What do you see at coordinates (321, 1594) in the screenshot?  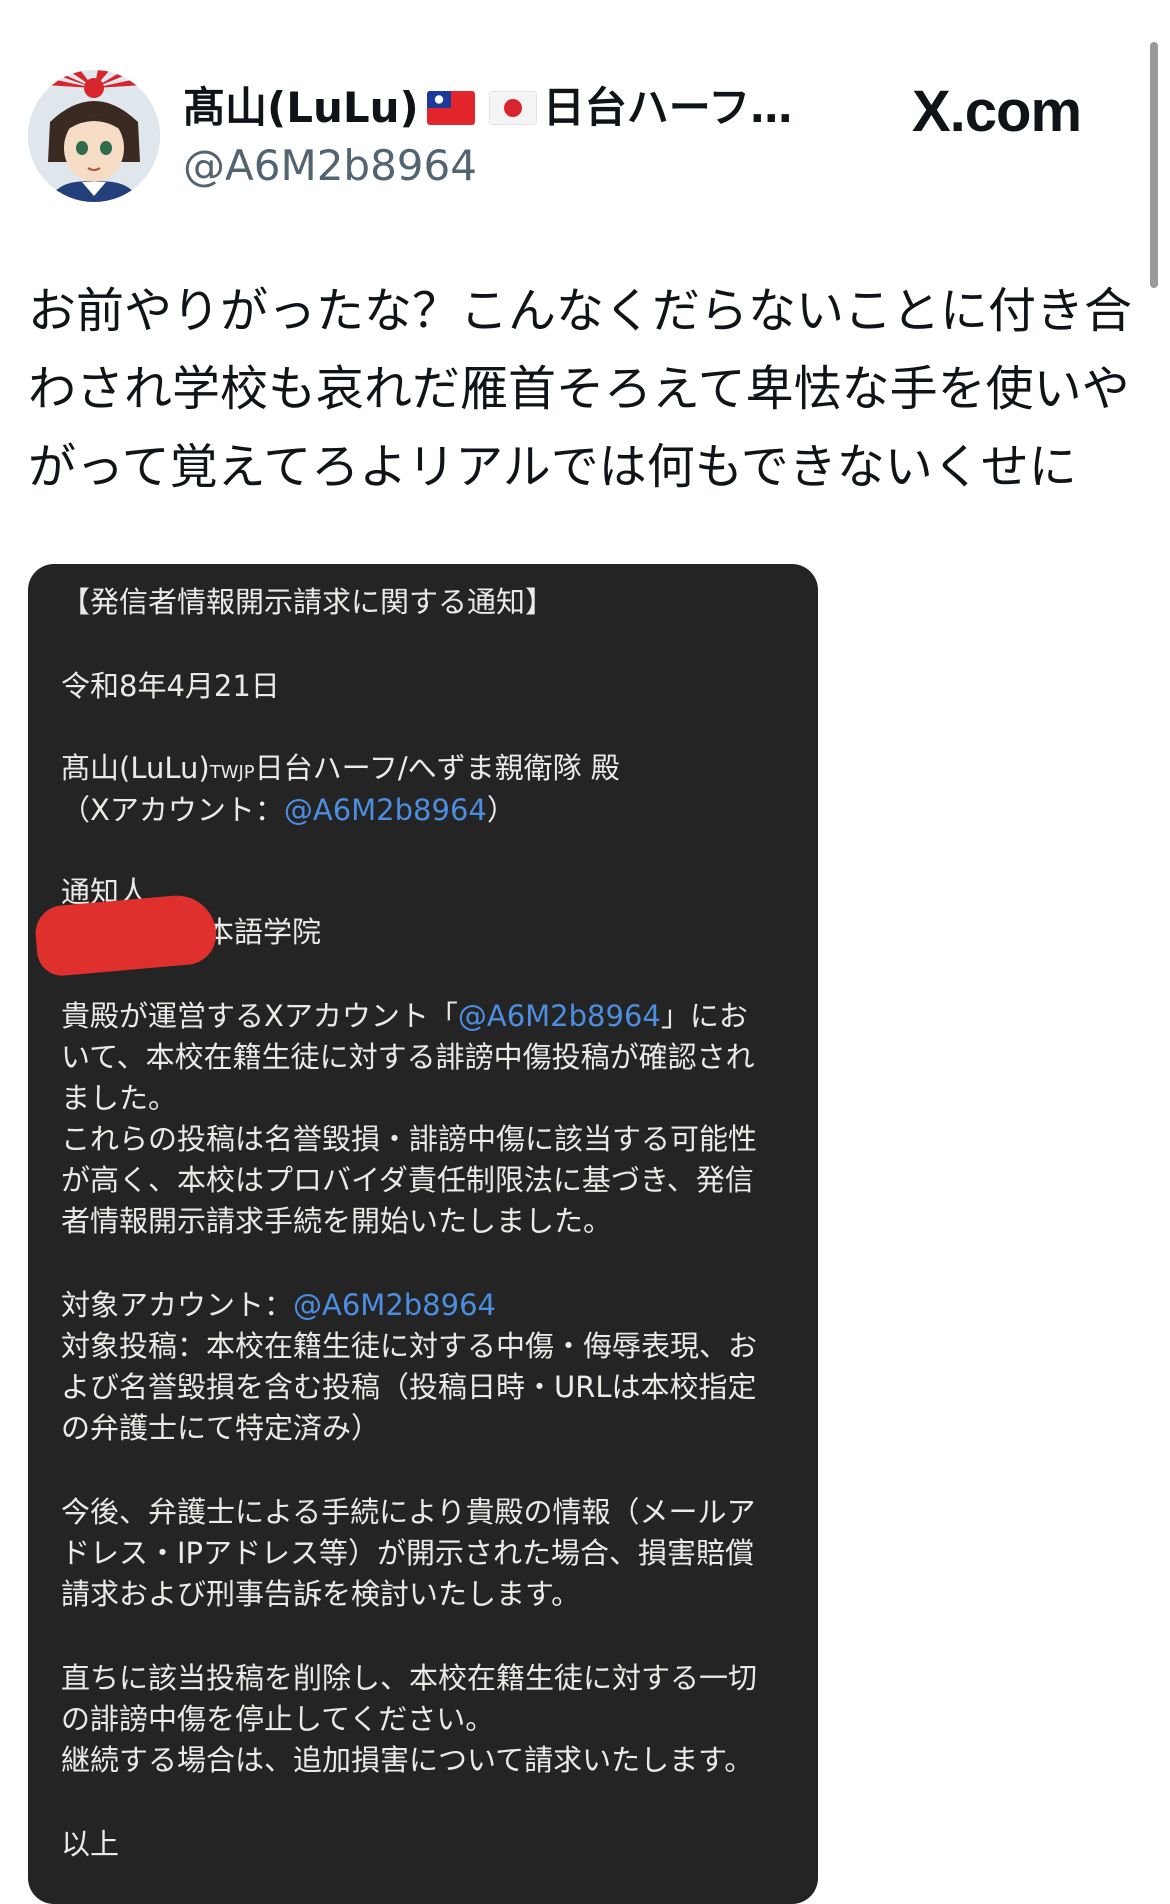 I see `notice-paragraph-line: 請求および刑事告訴を検討いたします。` at bounding box center [321, 1594].